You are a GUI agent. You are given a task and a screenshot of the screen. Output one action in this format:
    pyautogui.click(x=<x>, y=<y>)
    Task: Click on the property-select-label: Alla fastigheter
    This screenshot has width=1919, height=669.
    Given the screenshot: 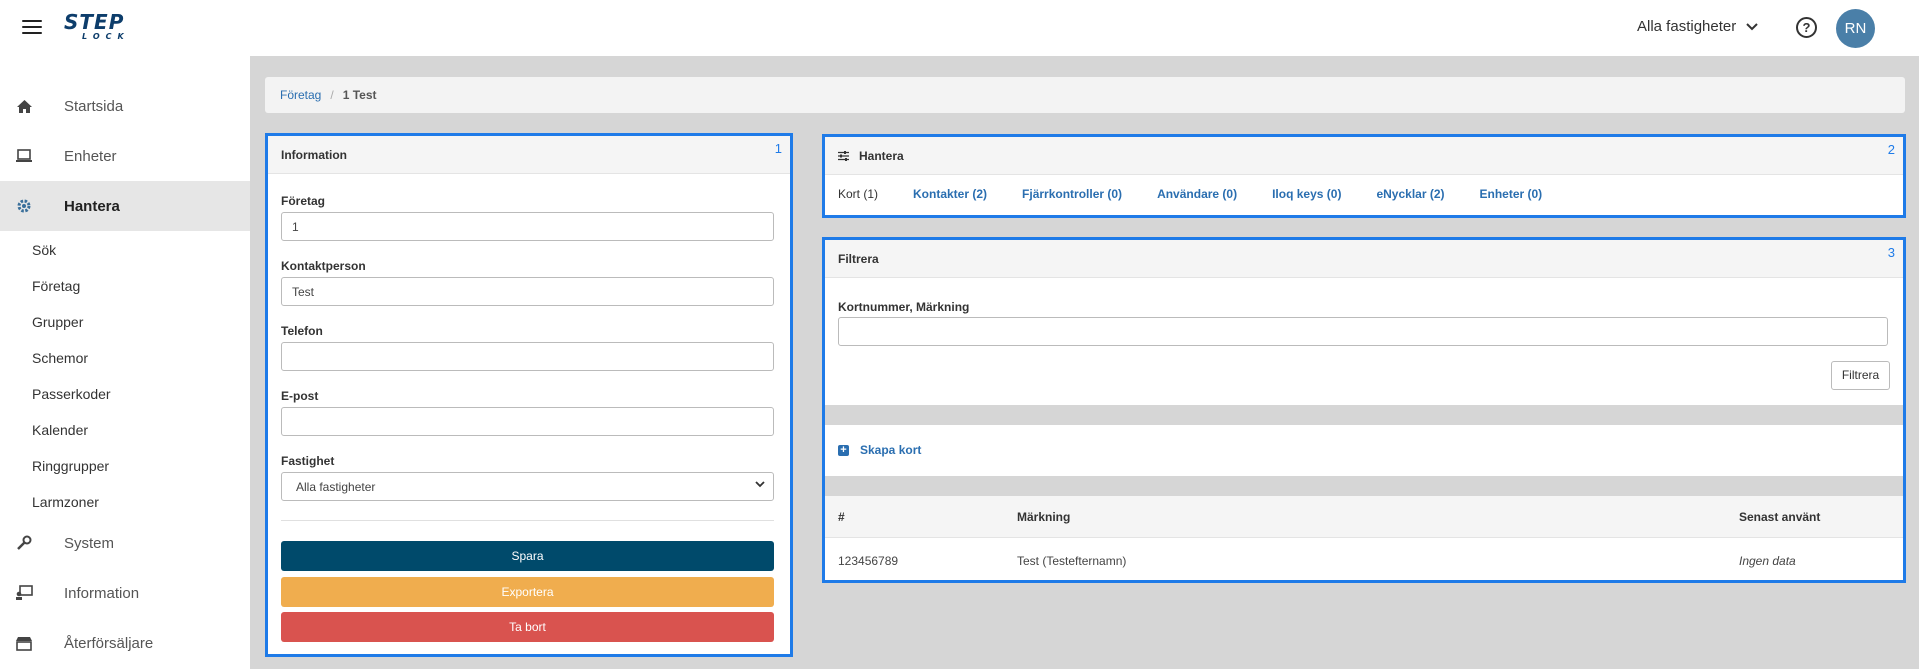 What is the action you would take?
    pyautogui.click(x=1687, y=26)
    